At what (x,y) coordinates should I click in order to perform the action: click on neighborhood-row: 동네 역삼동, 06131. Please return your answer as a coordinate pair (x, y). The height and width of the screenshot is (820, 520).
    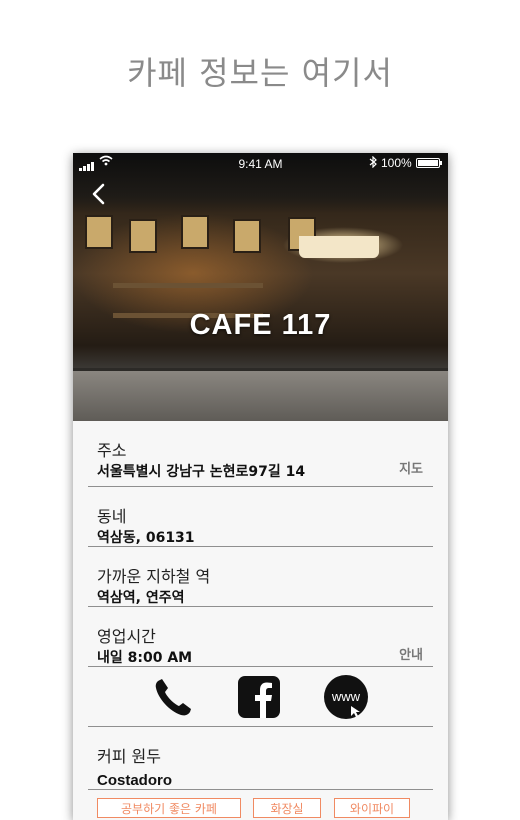
    Looking at the image, I should click on (260, 517).